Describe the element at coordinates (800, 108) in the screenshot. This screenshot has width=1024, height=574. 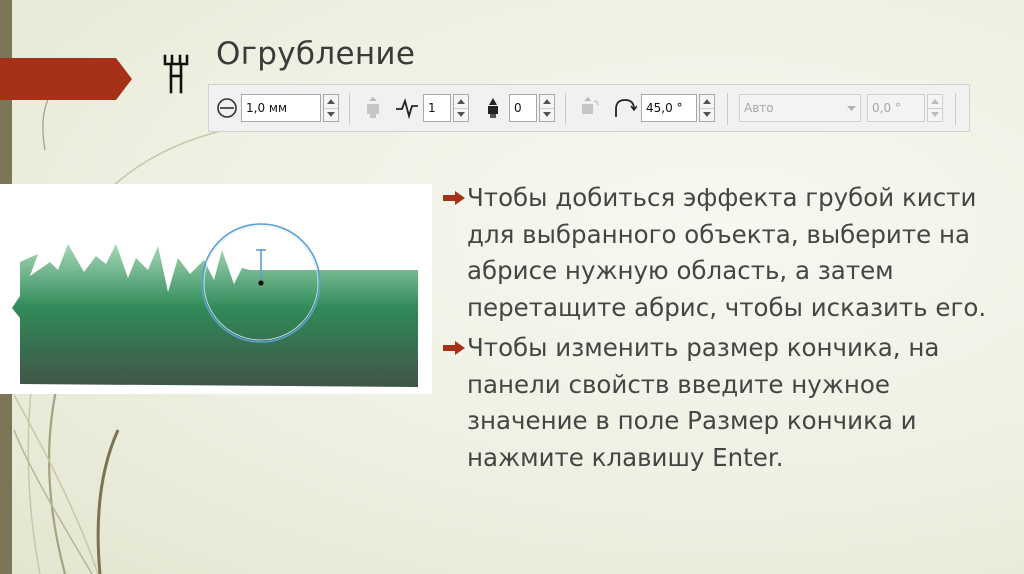
I see `tilt-mode-select: Авто` at that location.